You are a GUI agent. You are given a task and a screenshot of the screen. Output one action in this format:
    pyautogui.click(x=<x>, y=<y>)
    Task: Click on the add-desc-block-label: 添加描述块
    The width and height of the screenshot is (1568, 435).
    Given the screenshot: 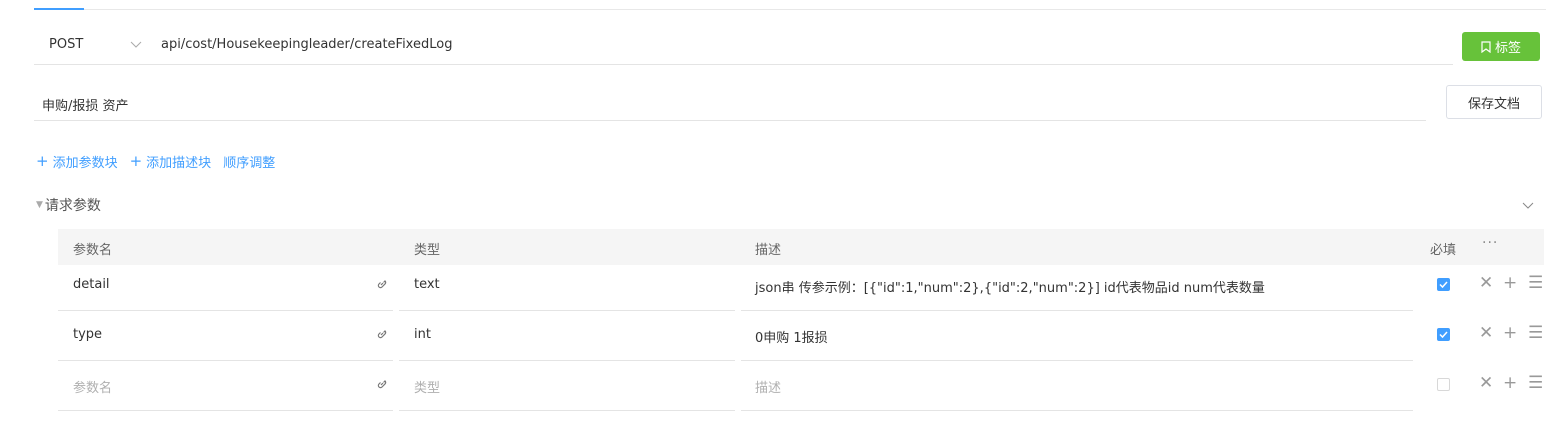 What is the action you would take?
    pyautogui.click(x=179, y=163)
    